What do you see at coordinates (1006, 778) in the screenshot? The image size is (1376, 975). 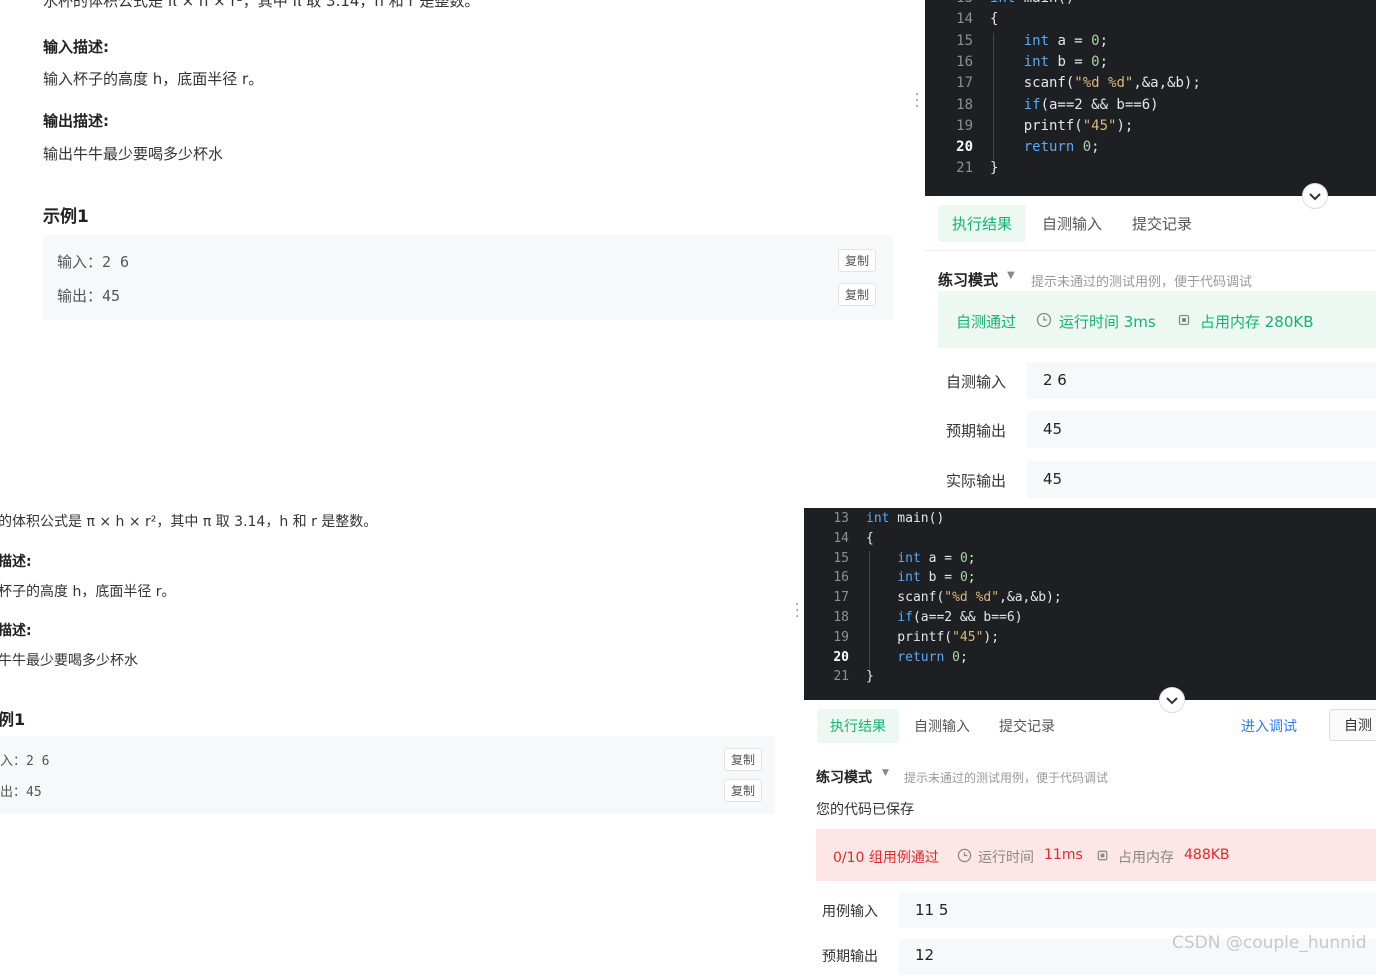 I see `mode-hint: 提示未通过的测试用例，便于代码调试` at bounding box center [1006, 778].